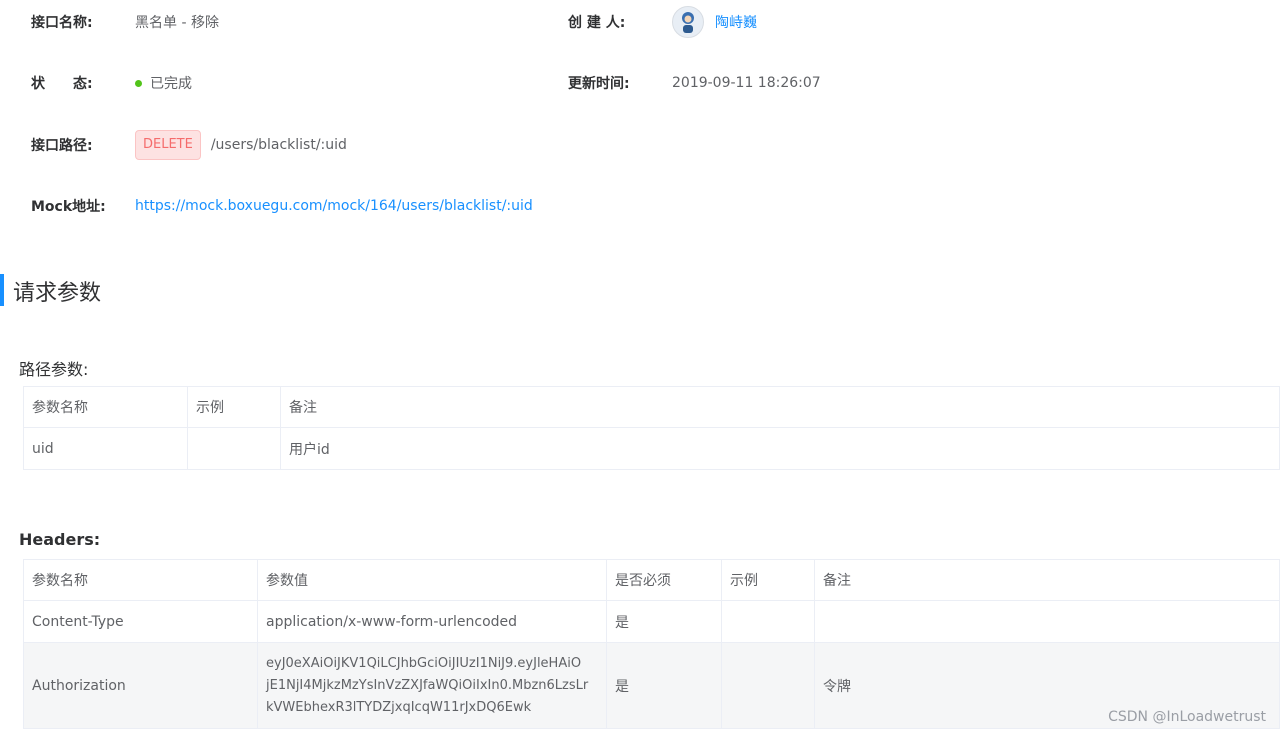 Image resolution: width=1280 pixels, height=731 pixels. Describe the element at coordinates (57, 293) in the screenshot. I see `section-title: 请求参数` at that location.